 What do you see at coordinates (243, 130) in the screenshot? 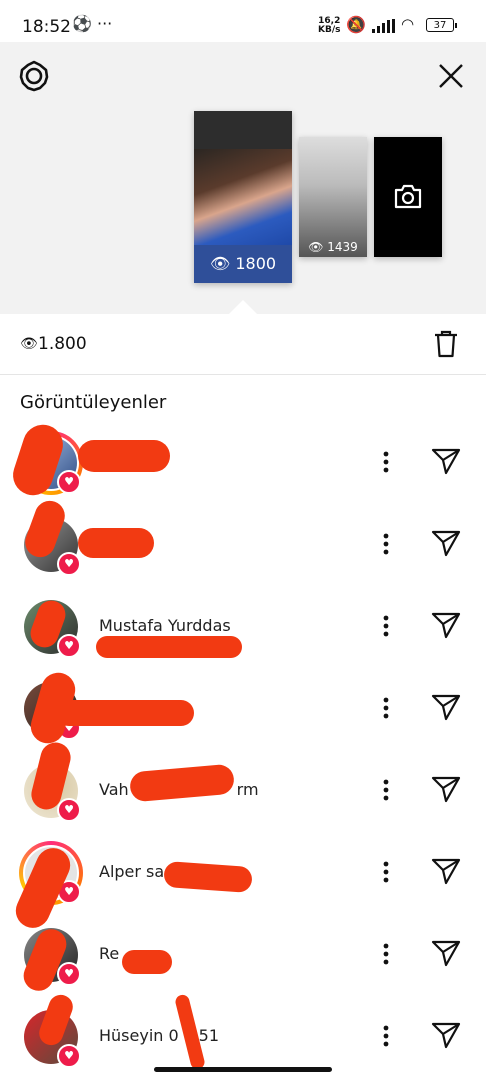
I see `story-top-strip` at bounding box center [243, 130].